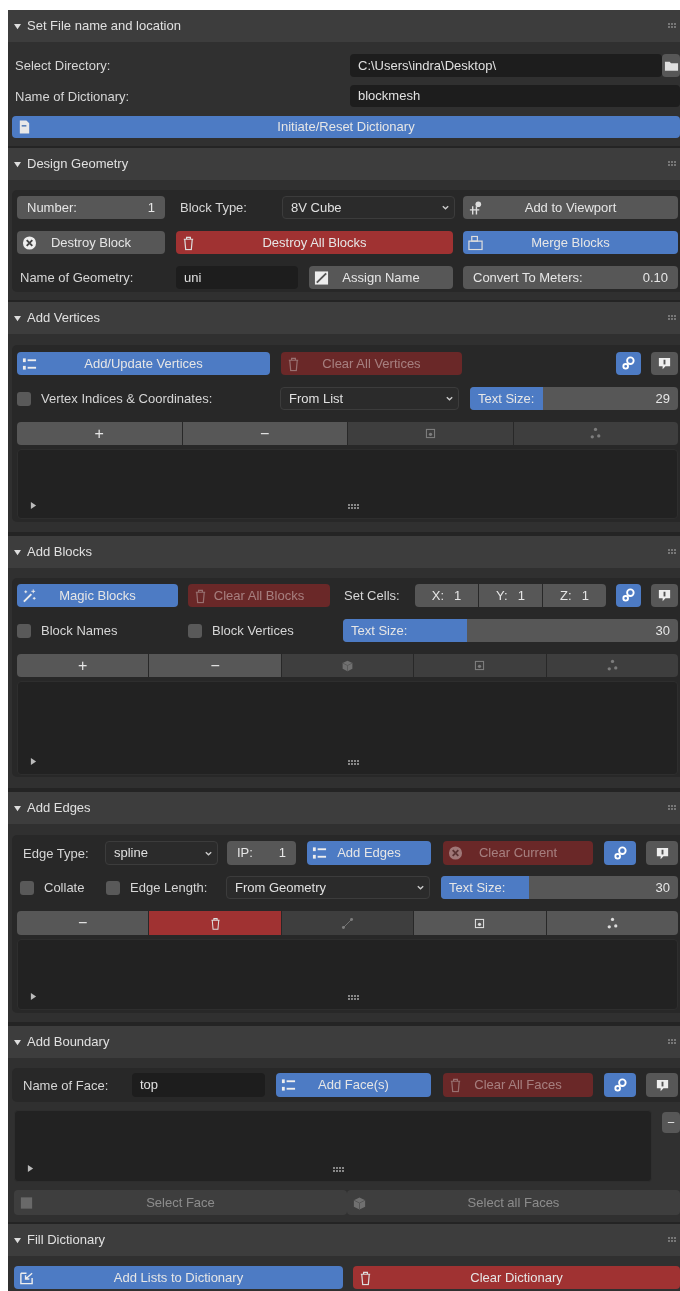 The height and width of the screenshot is (1291, 680). Describe the element at coordinates (344, 26) in the screenshot. I see `panel-header: Set File name and location` at that location.